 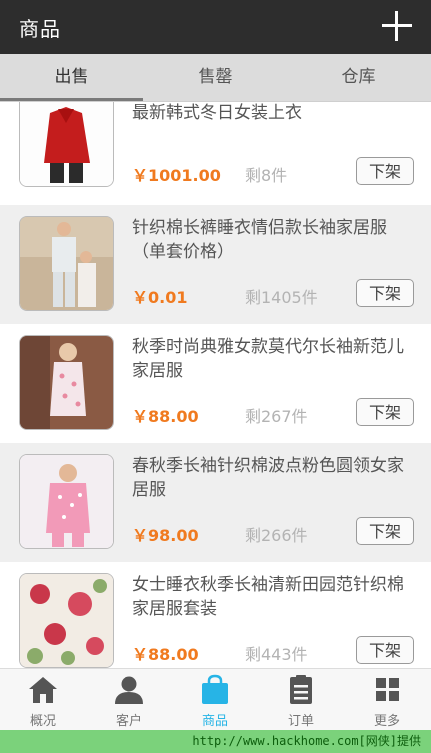 What do you see at coordinates (386, 721) in the screenshot?
I see `nav-label: 更多` at bounding box center [386, 721].